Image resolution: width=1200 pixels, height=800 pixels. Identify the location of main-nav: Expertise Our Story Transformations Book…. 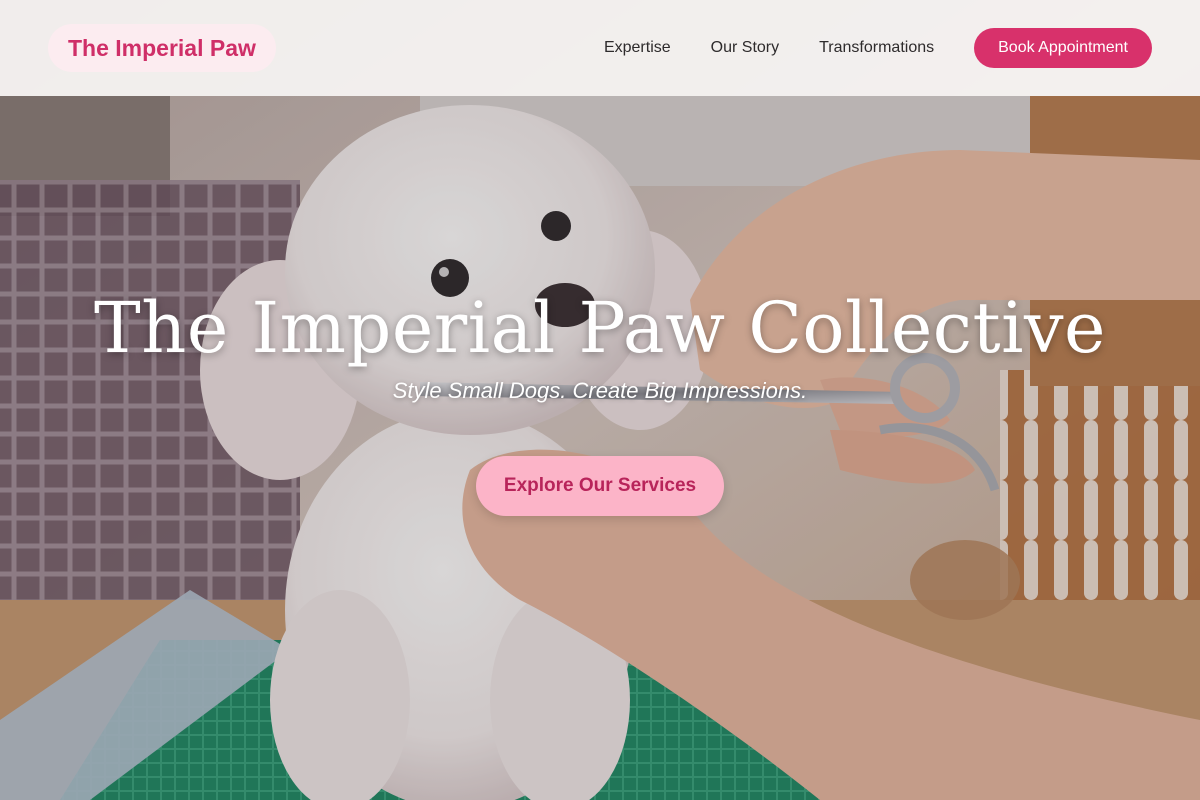
(878, 48).